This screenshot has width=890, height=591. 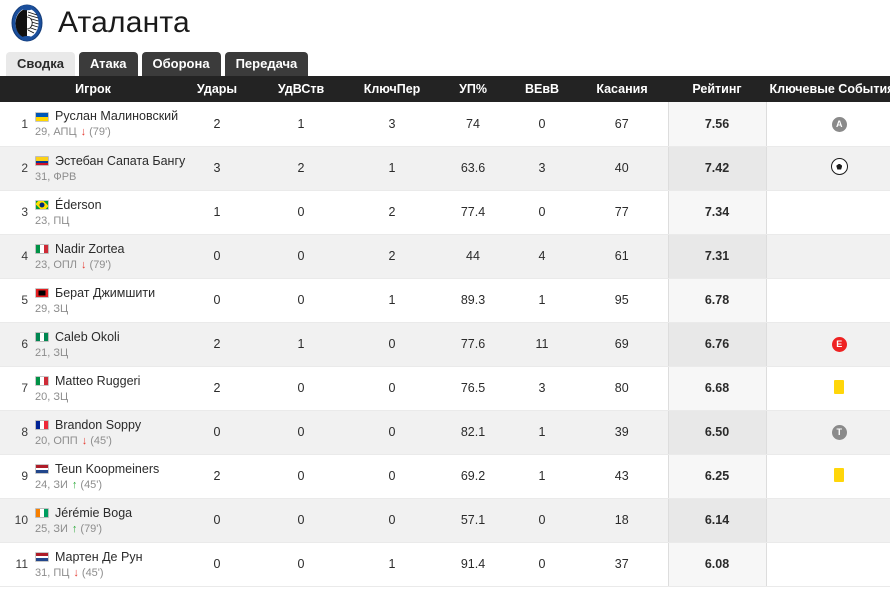 What do you see at coordinates (445, 212) in the screenshot?
I see `table-row: 3 Éderson 23, ПЦ 1 0 2 77.4 0 77 7.34` at bounding box center [445, 212].